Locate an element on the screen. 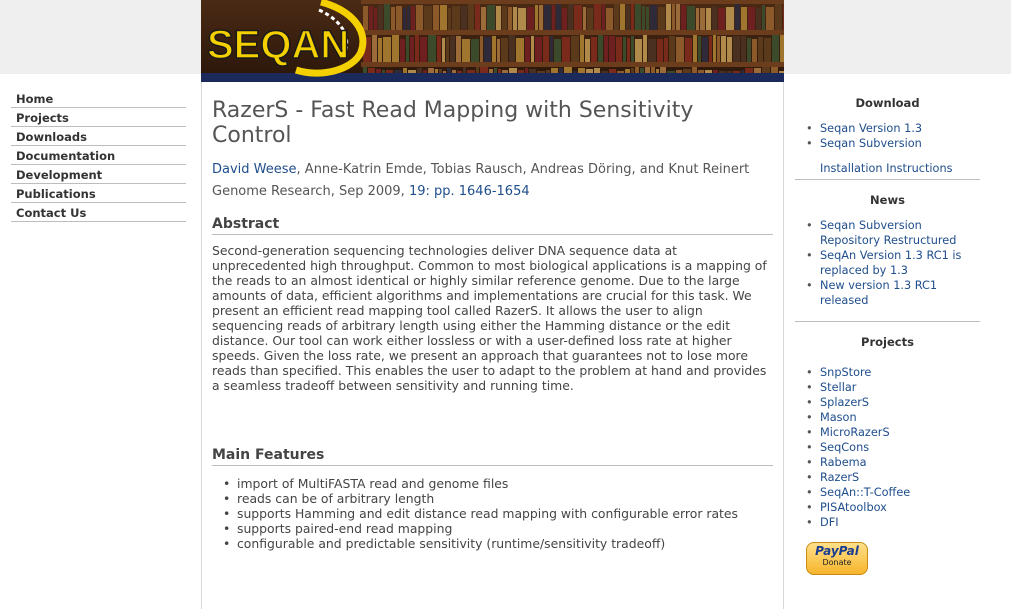 The height and width of the screenshot is (609, 1011). download-link-seqan-1-3: Seqan Version 1.3 is located at coordinates (887, 128).